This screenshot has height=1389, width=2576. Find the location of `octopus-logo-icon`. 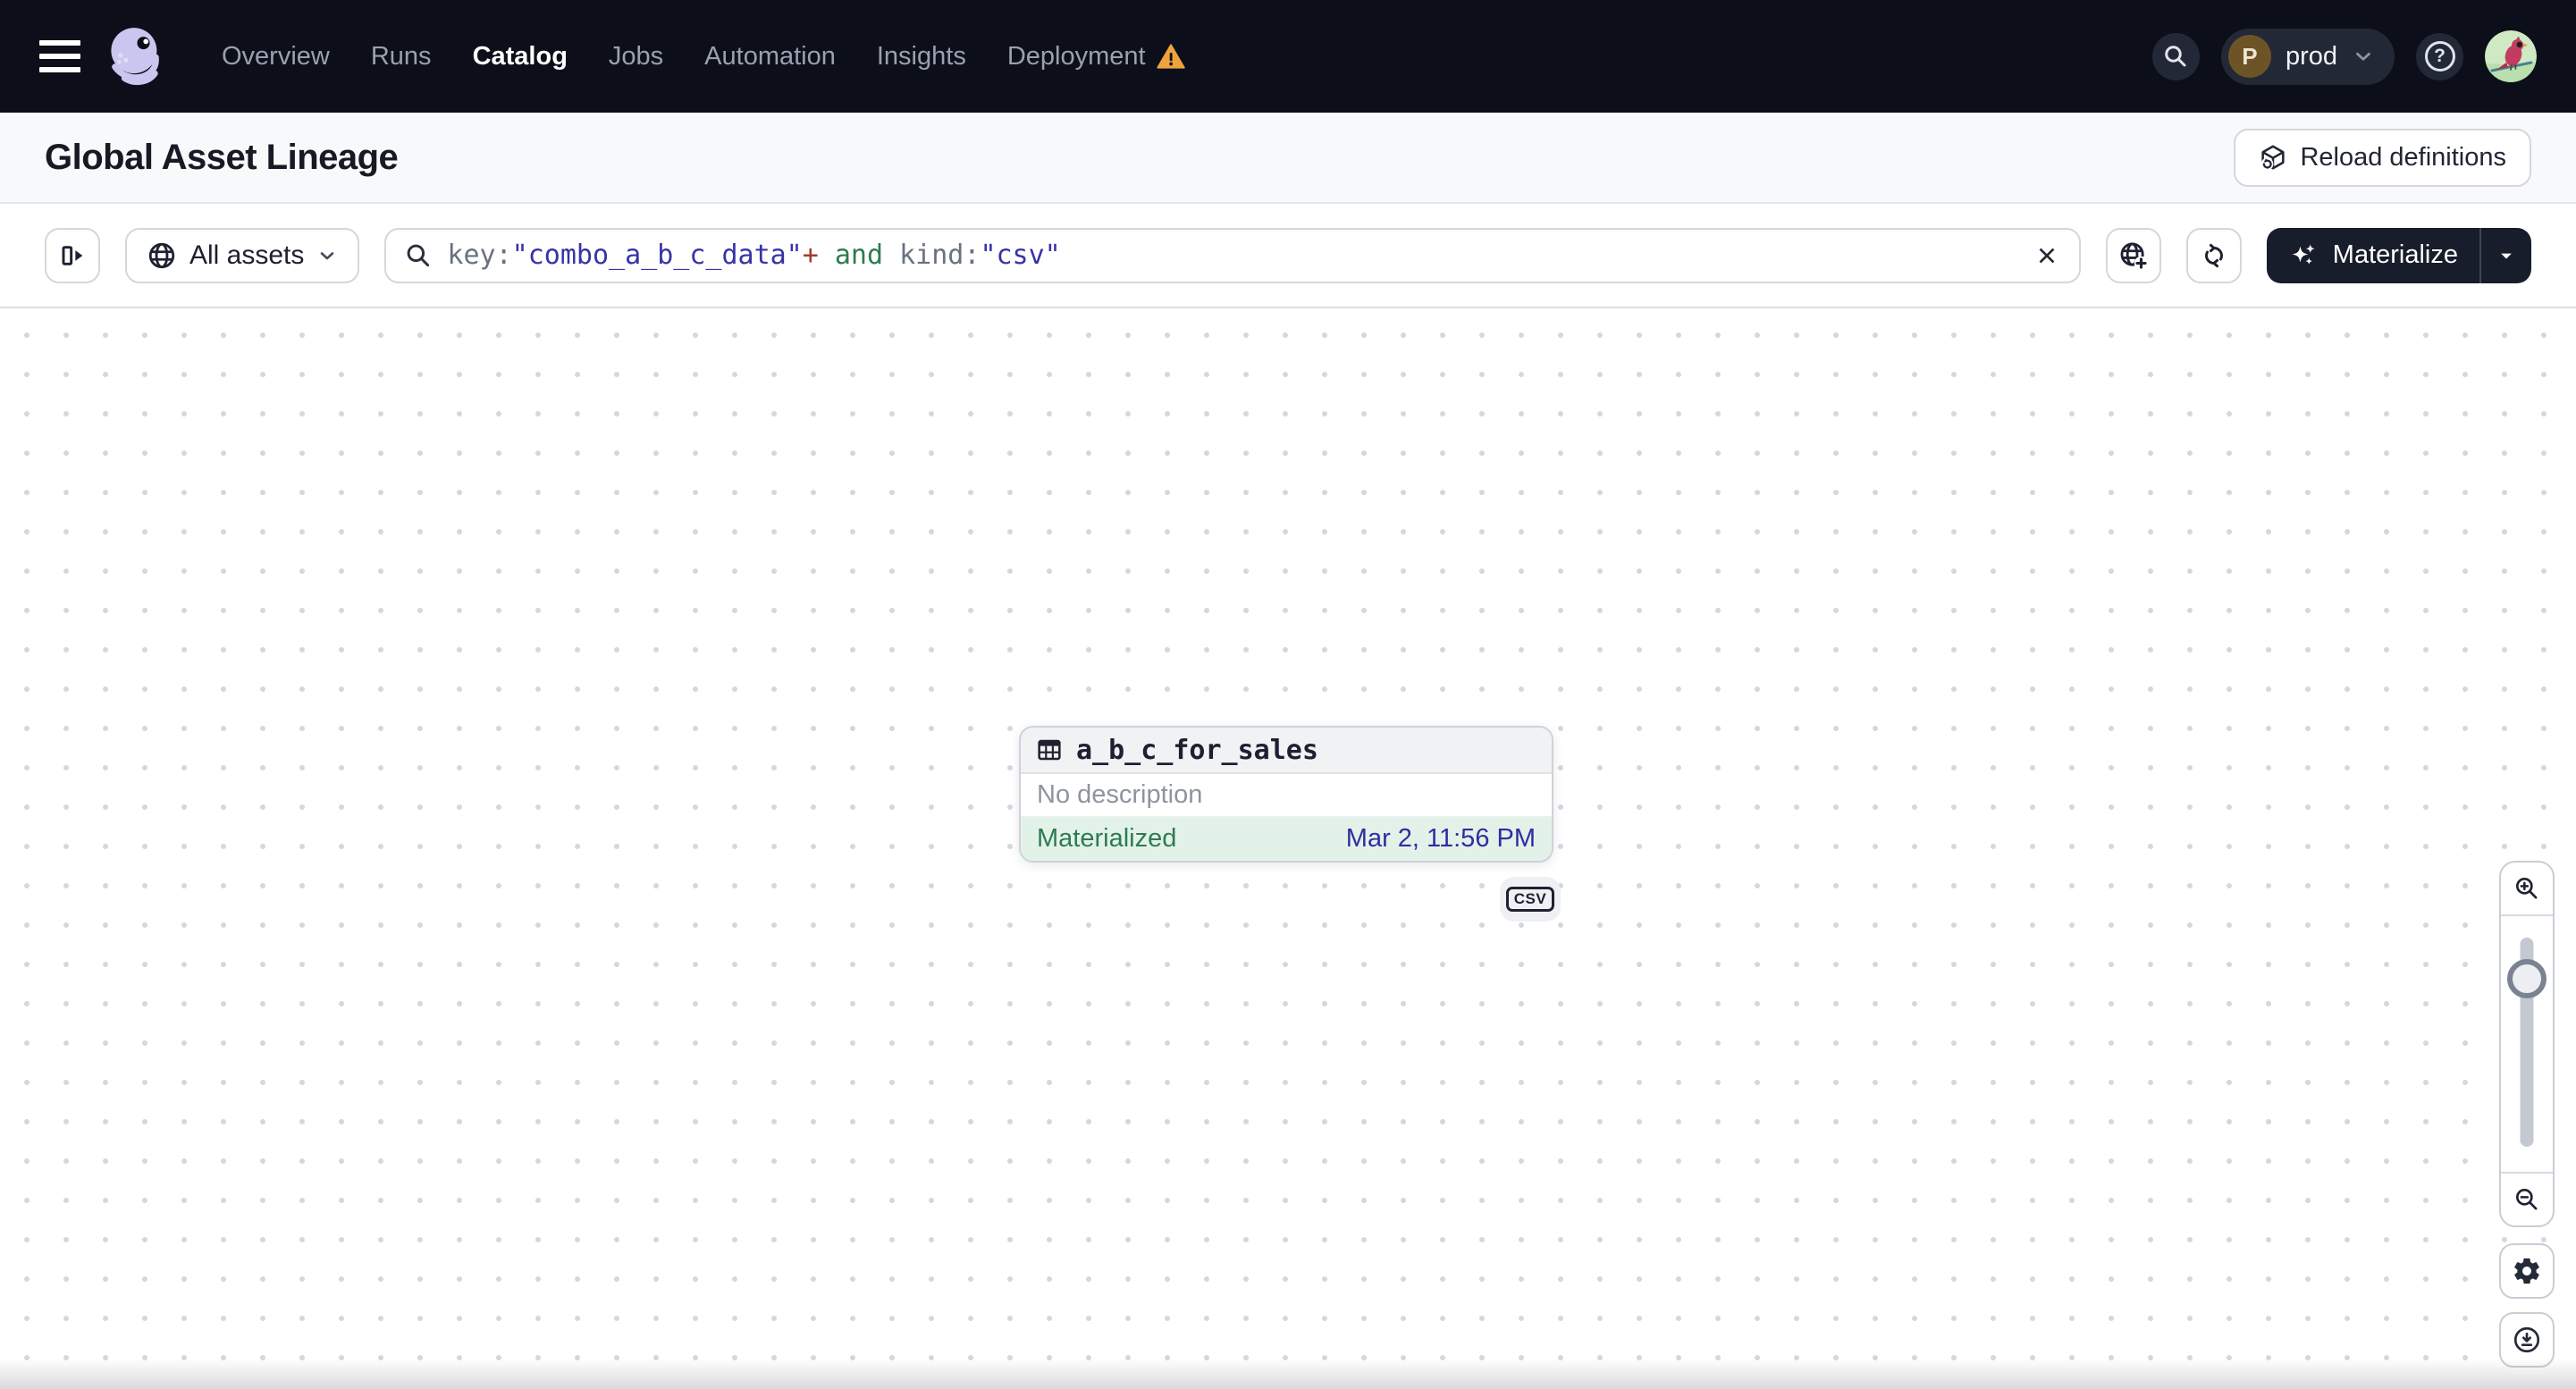

octopus-logo-icon is located at coordinates (135, 57).